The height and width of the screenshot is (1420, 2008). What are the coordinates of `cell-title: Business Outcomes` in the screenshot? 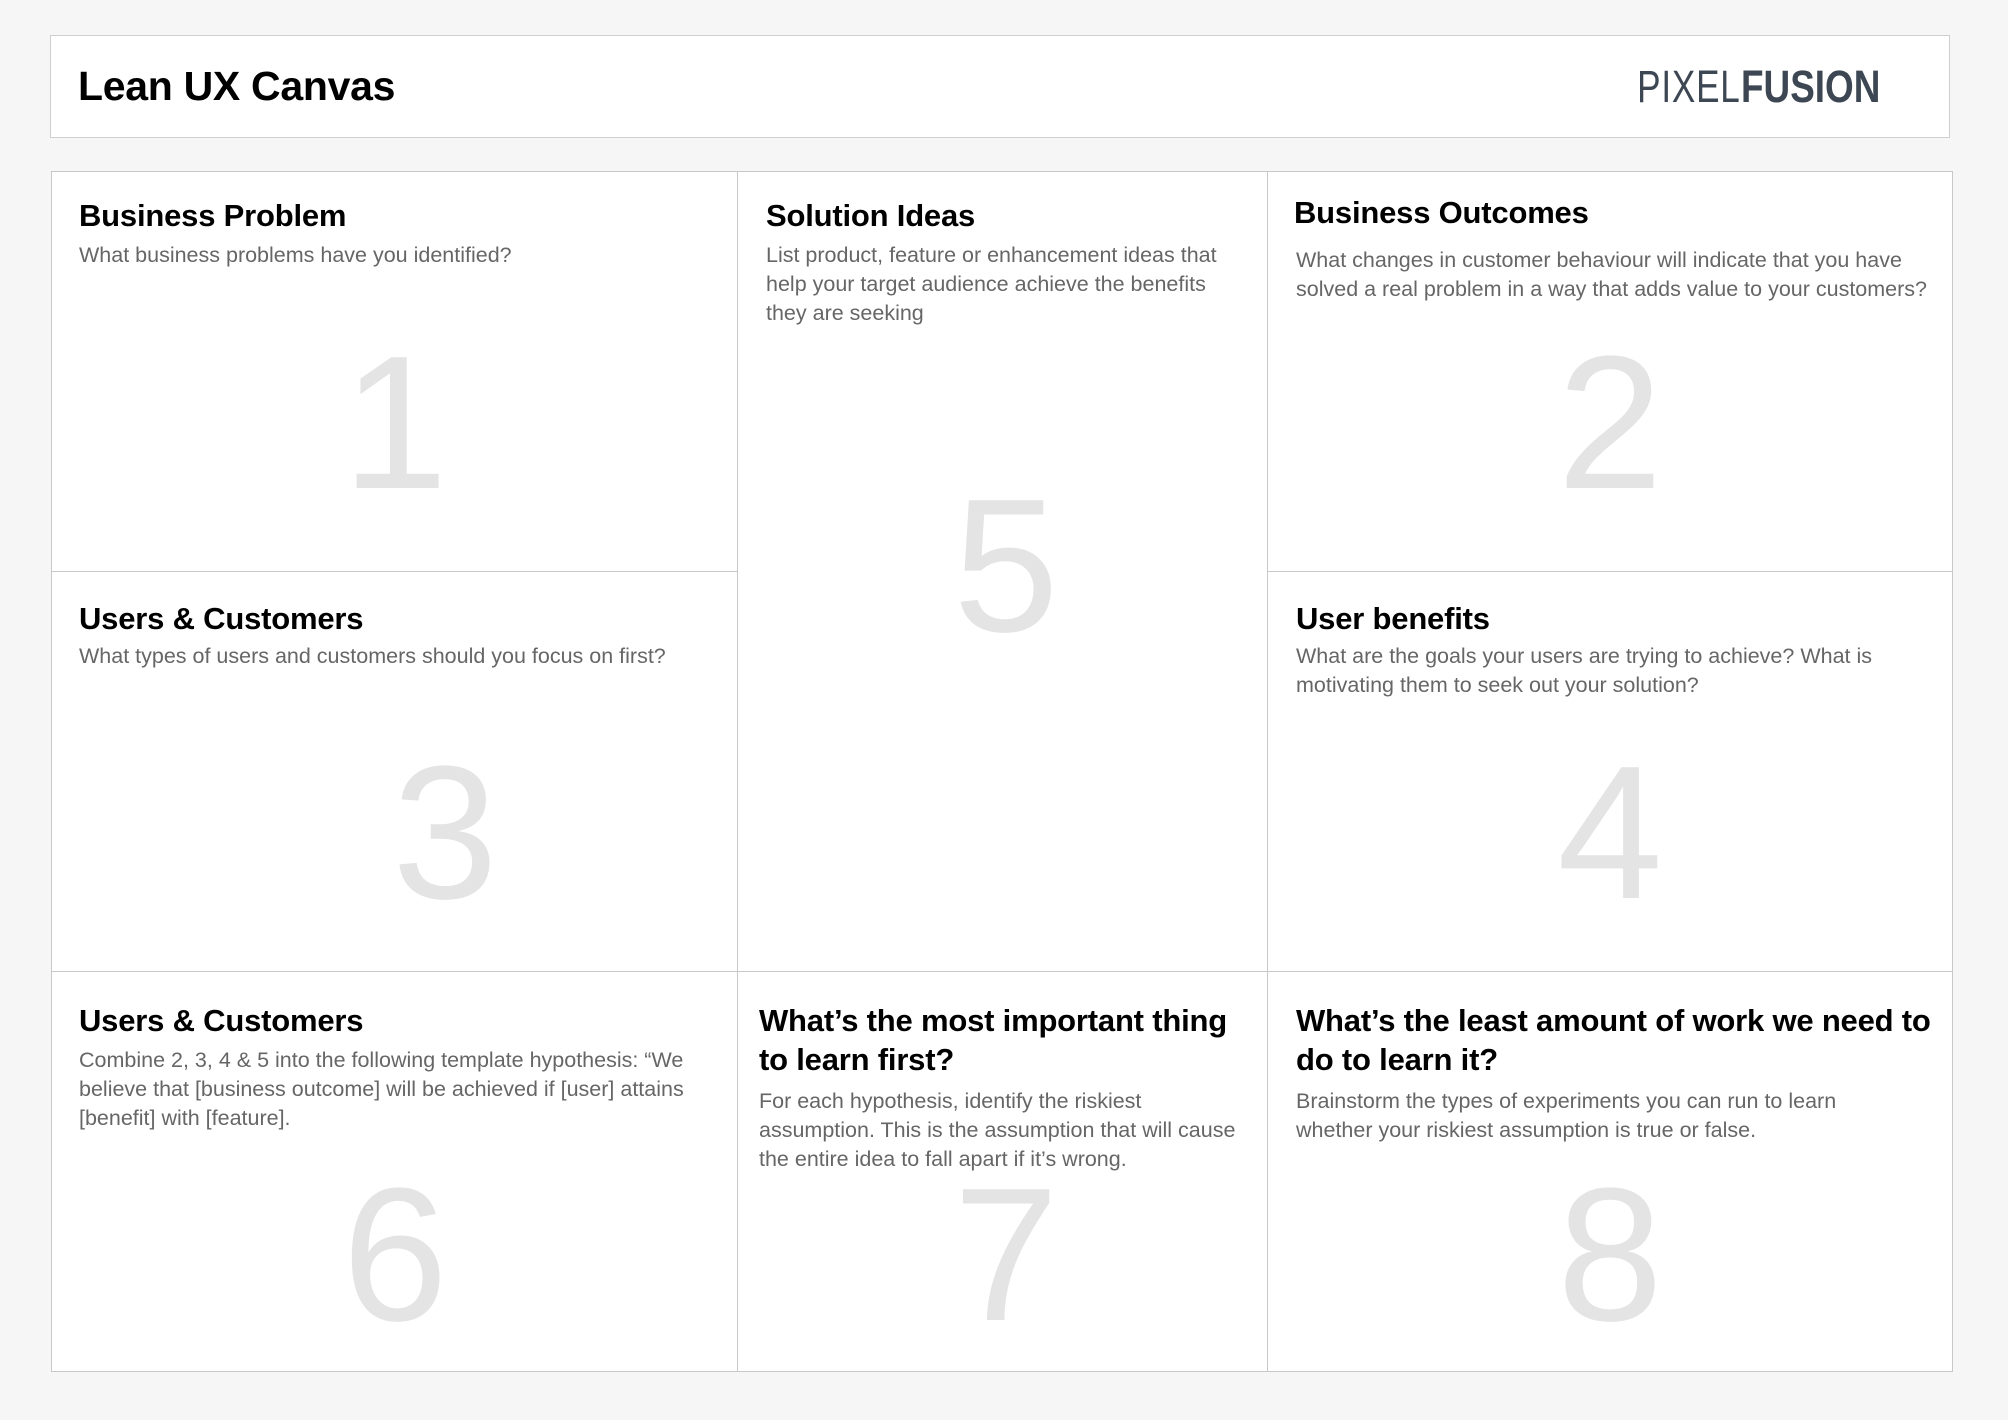 It's located at (1441, 212).